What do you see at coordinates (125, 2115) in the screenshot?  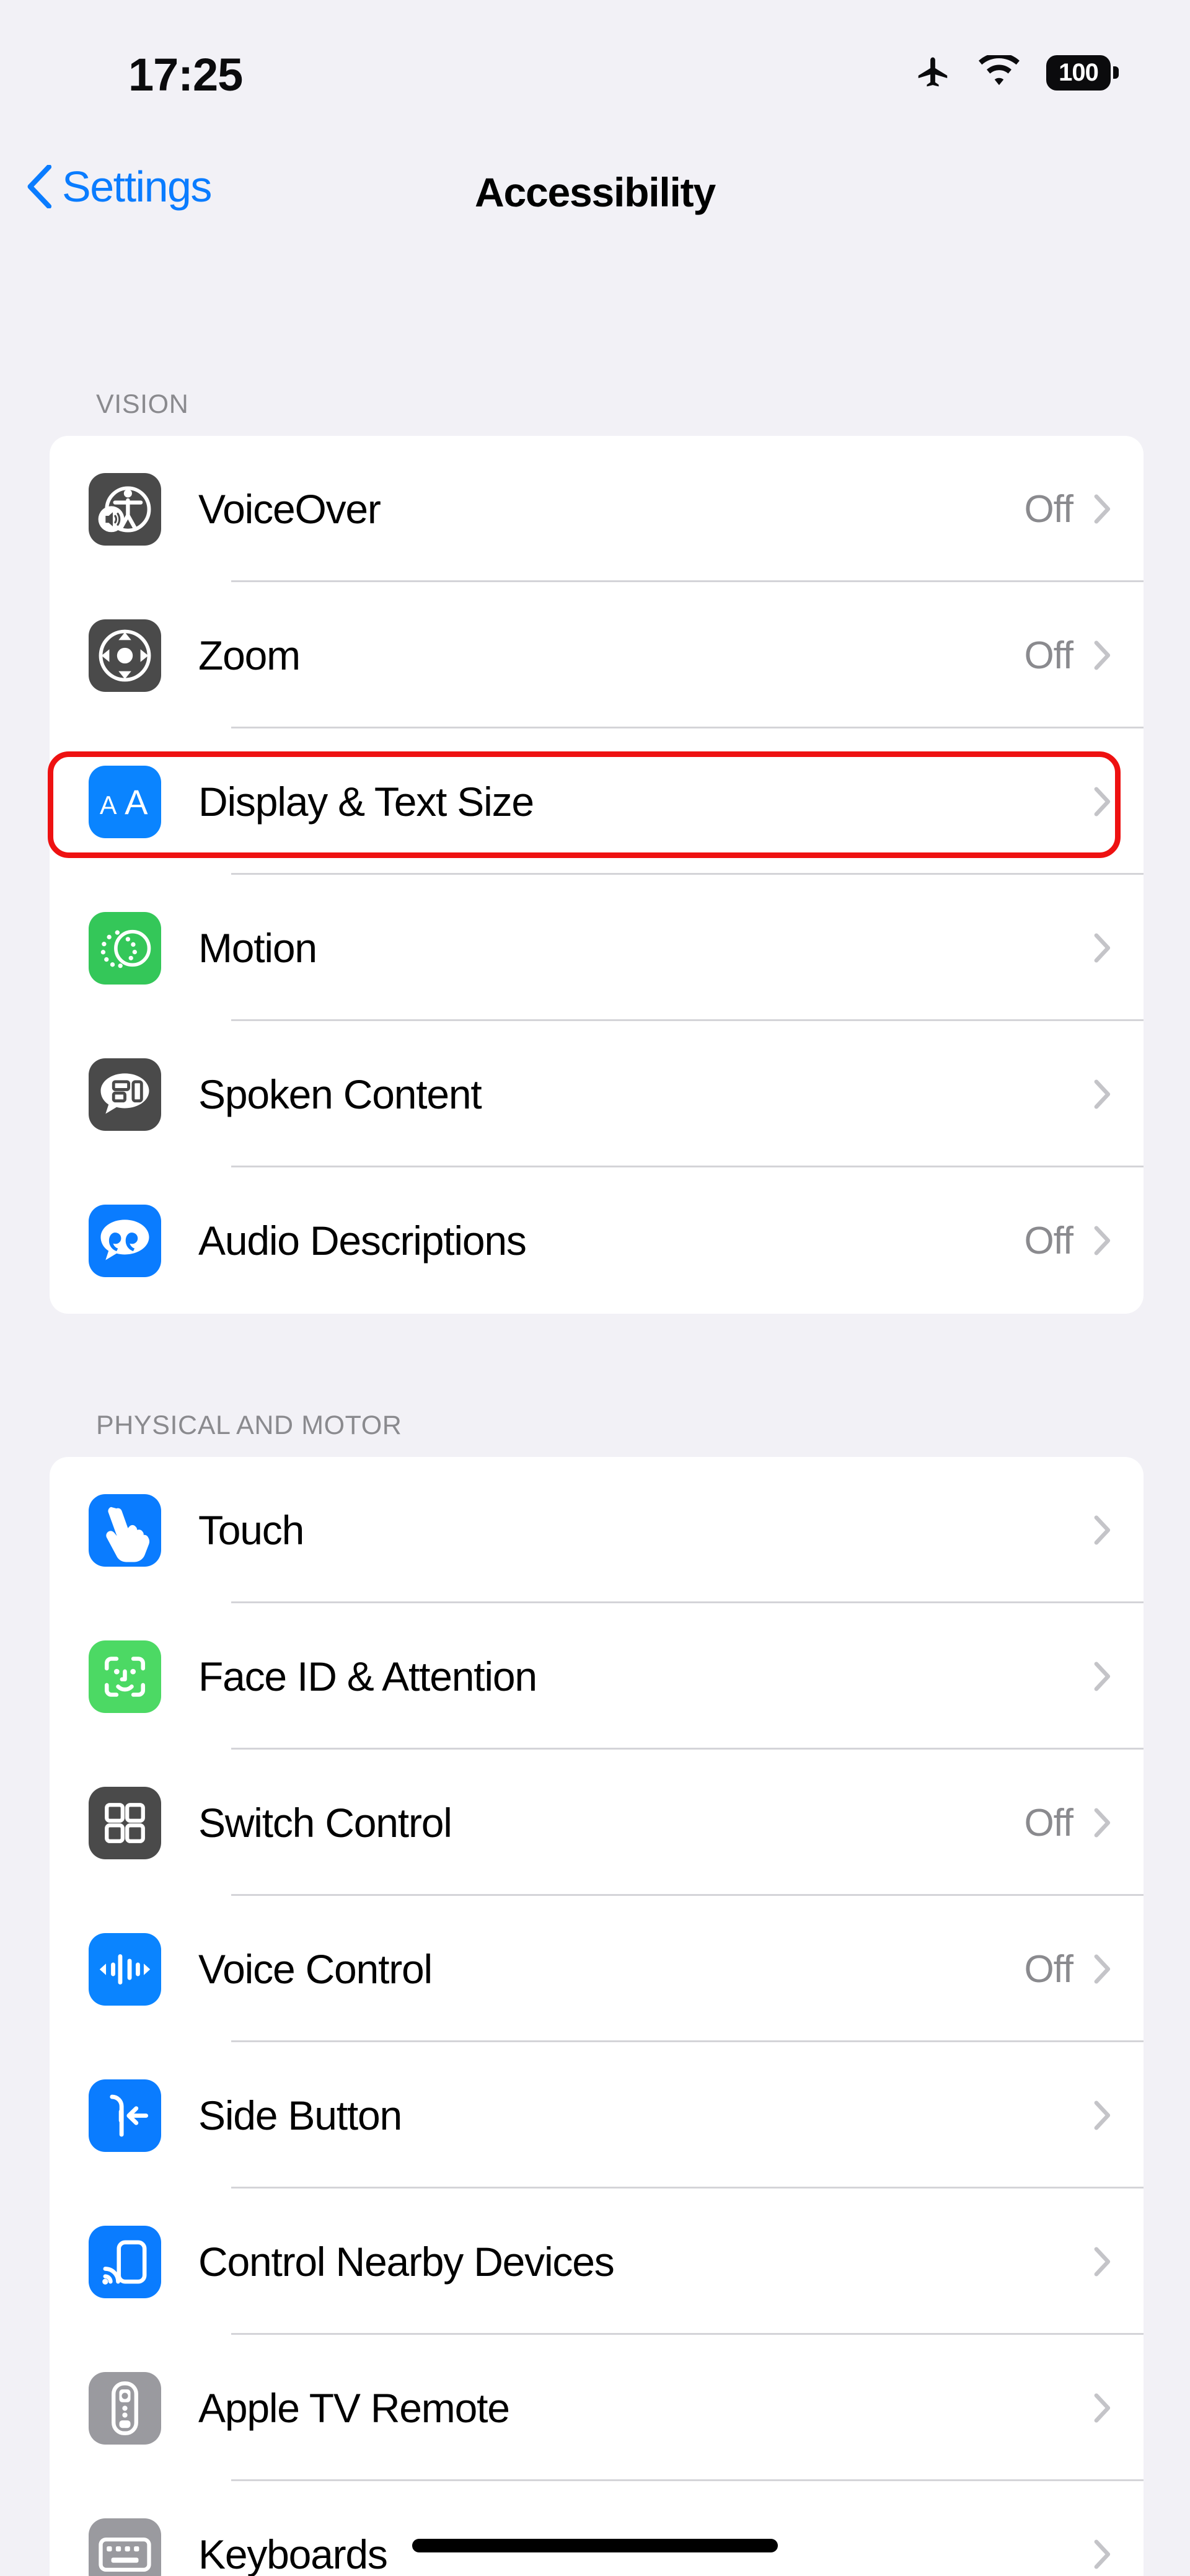 I see `side-button-icon` at bounding box center [125, 2115].